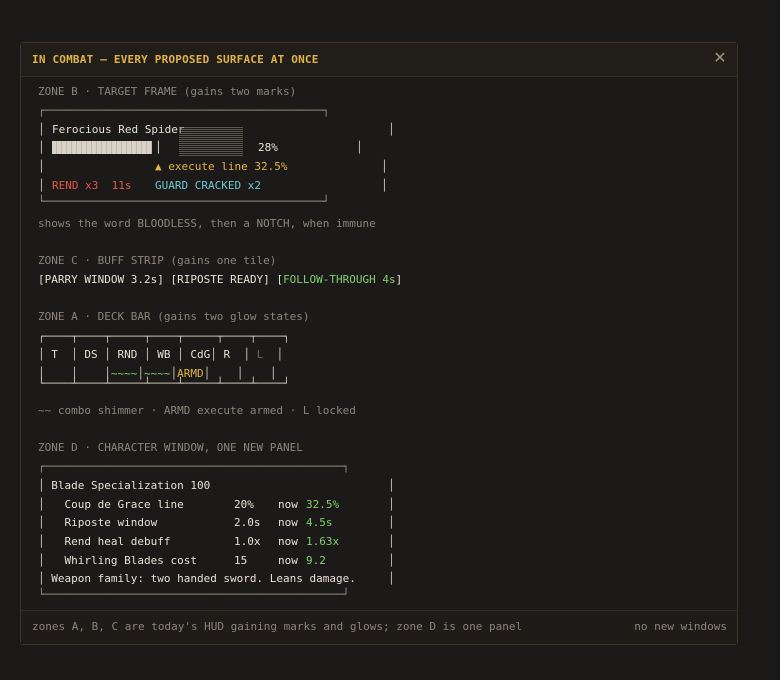  What do you see at coordinates (221, 166) in the screenshot?
I see `execute-line-label: ▲ execute line 32.5%` at bounding box center [221, 166].